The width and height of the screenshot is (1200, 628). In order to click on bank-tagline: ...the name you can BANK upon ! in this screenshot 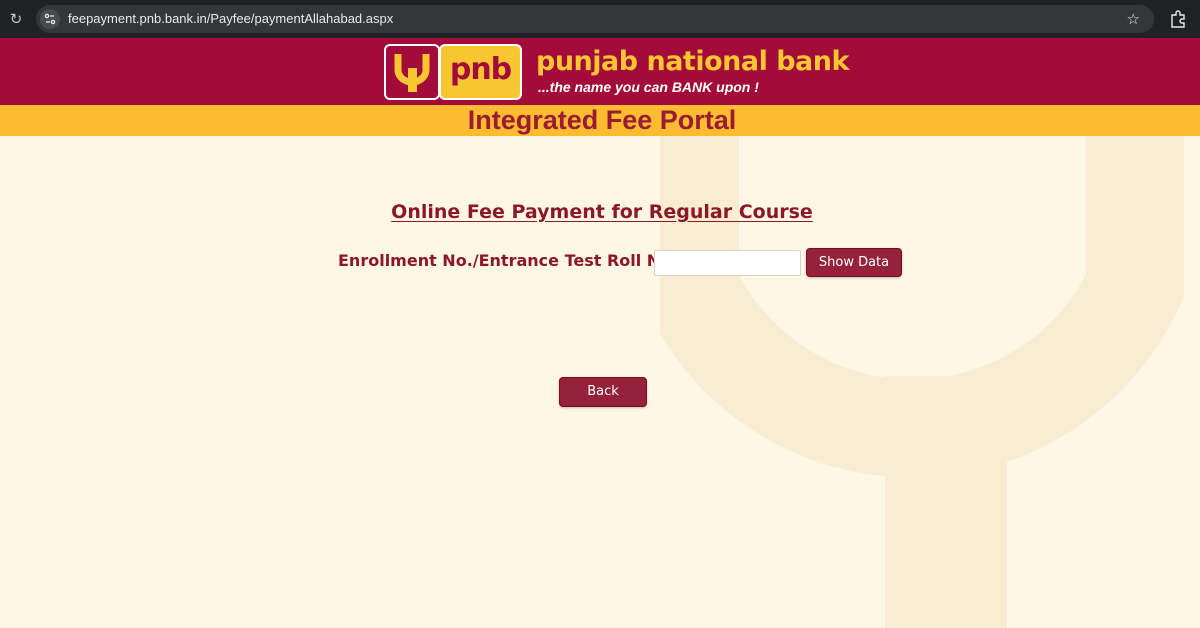, I will do `click(648, 87)`.